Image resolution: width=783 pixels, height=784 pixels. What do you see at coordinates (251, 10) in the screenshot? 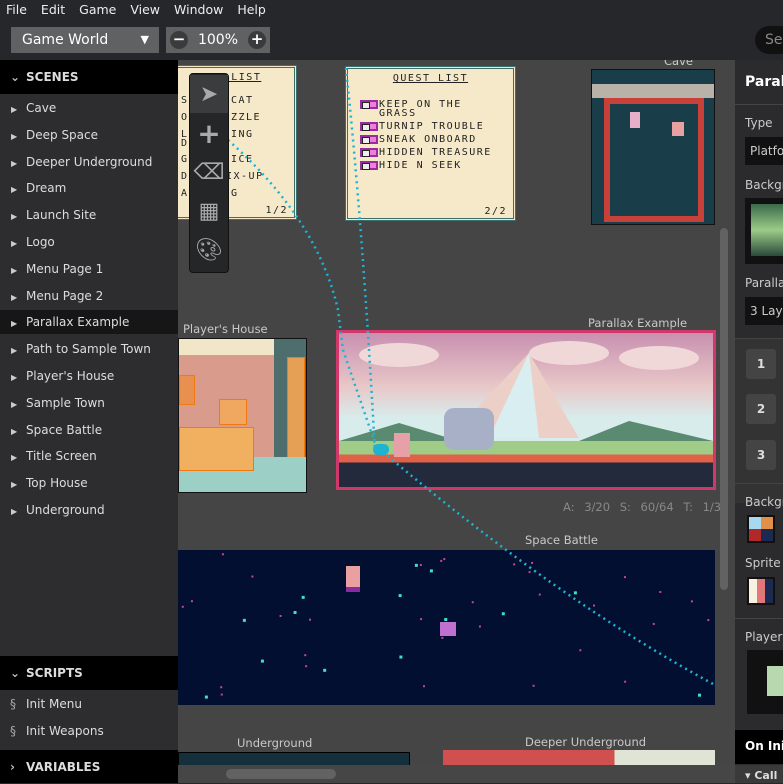
I see `menu-help: Help` at bounding box center [251, 10].